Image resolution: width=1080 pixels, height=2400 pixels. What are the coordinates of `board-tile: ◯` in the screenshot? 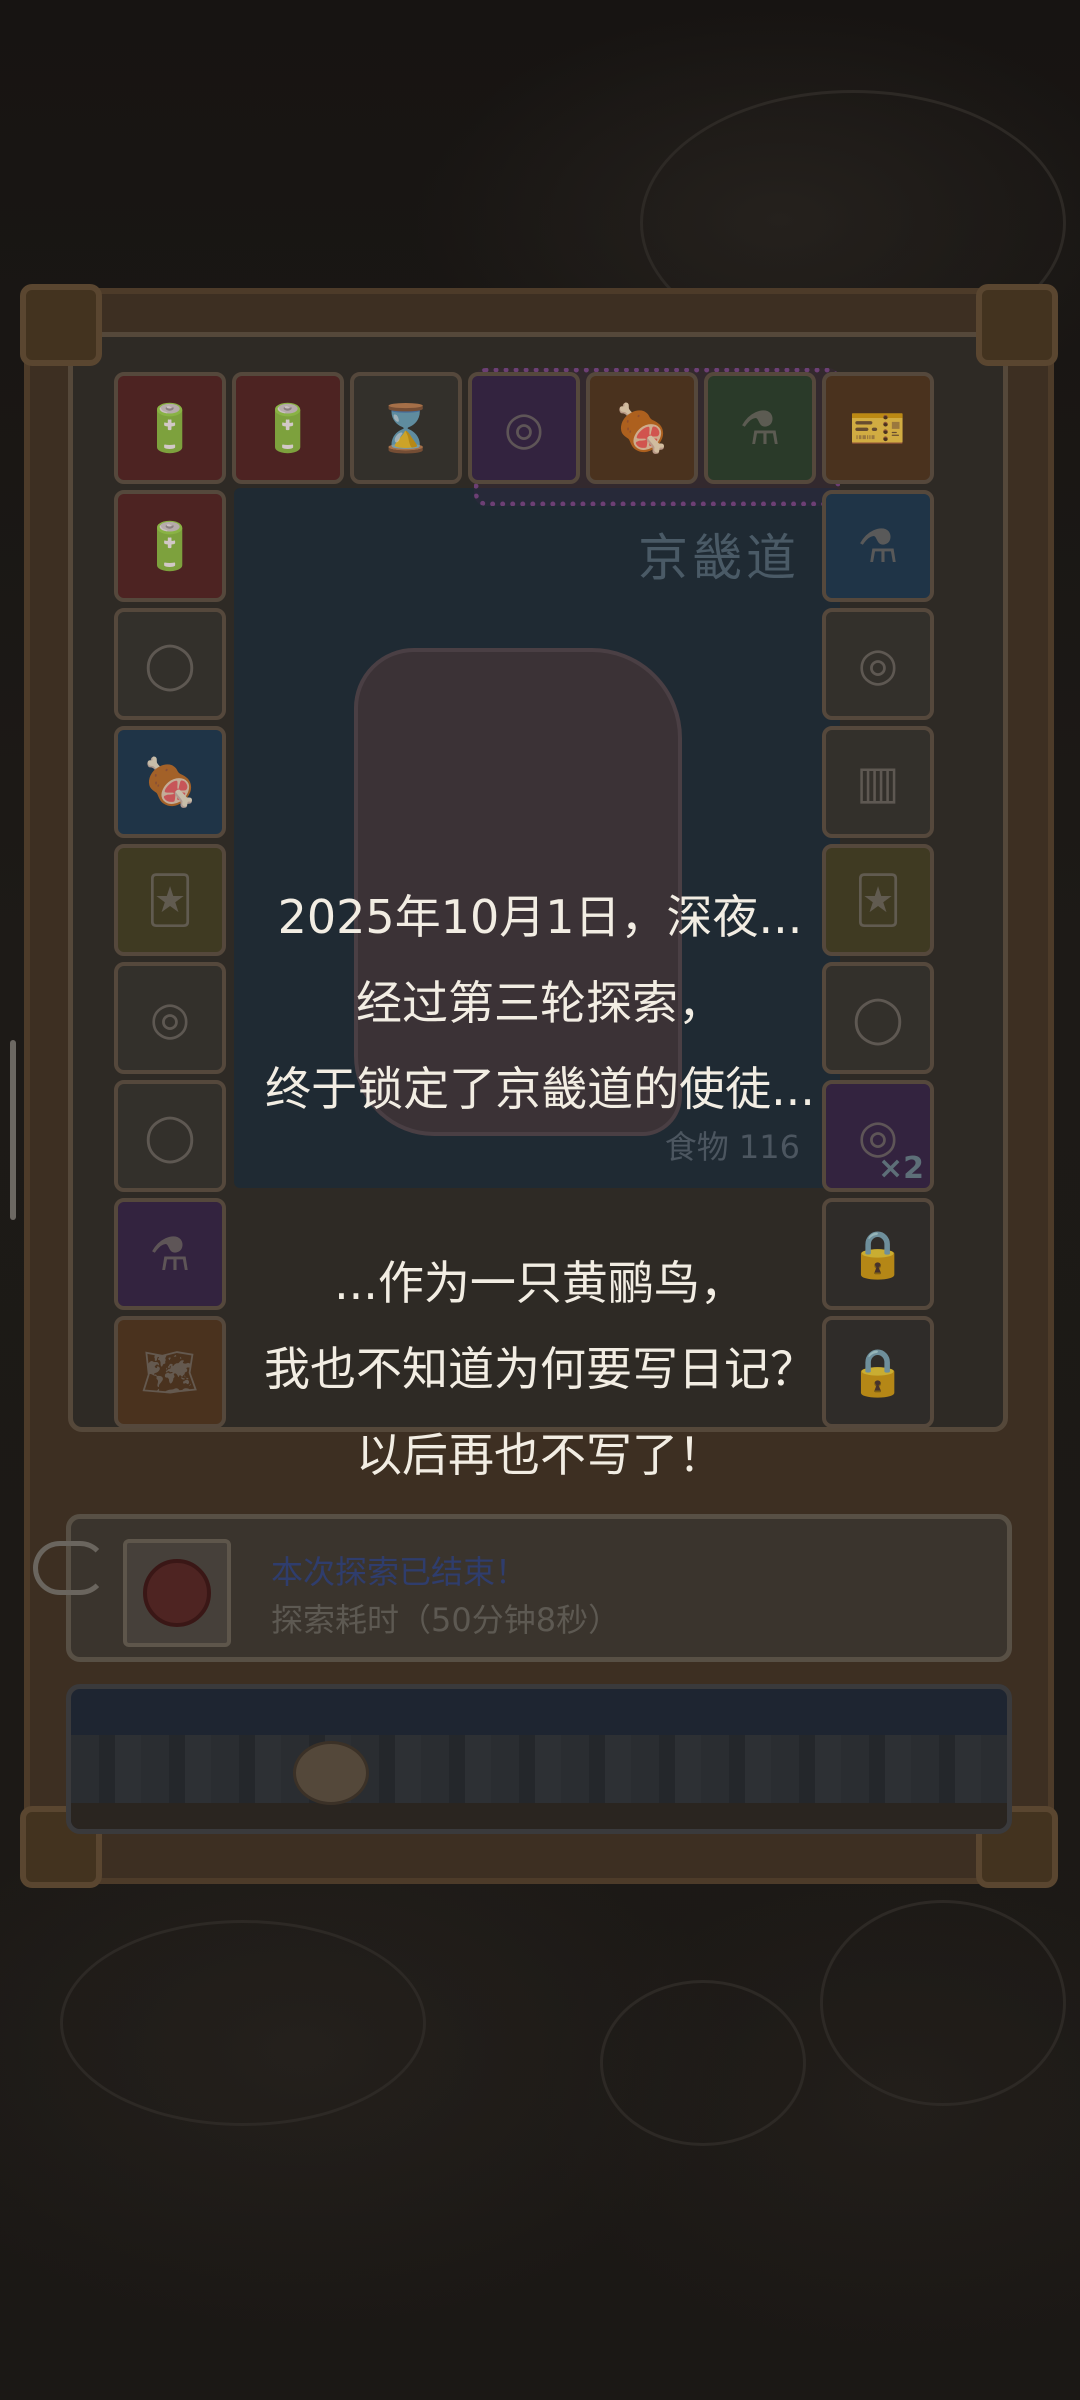 It's located at (170, 664).